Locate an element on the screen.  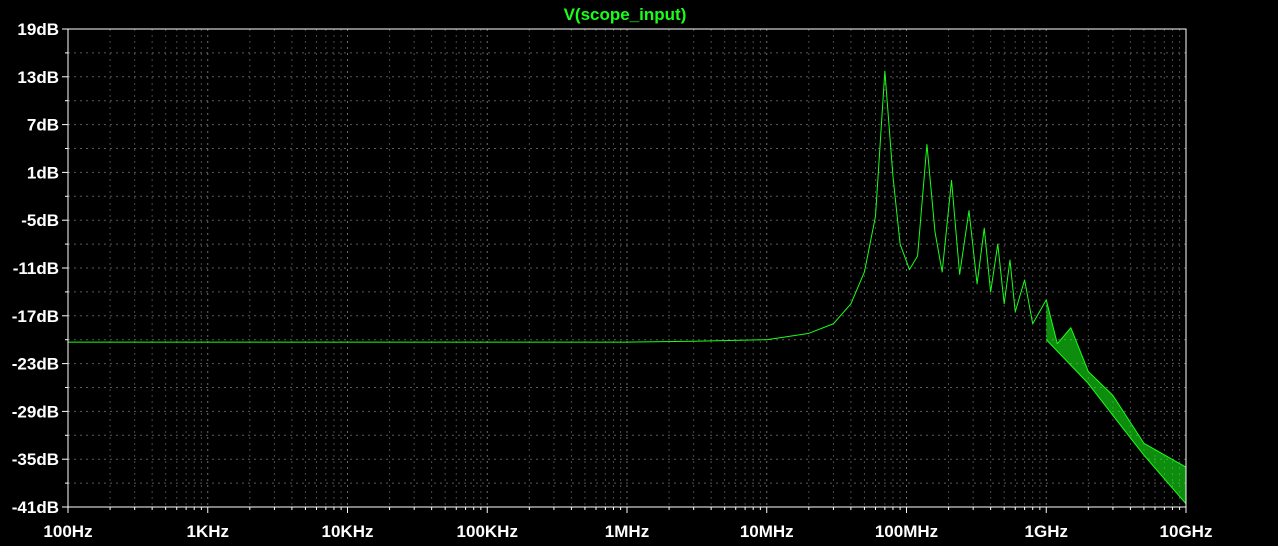
x-tick-label: 1GHz is located at coordinates (1046, 531).